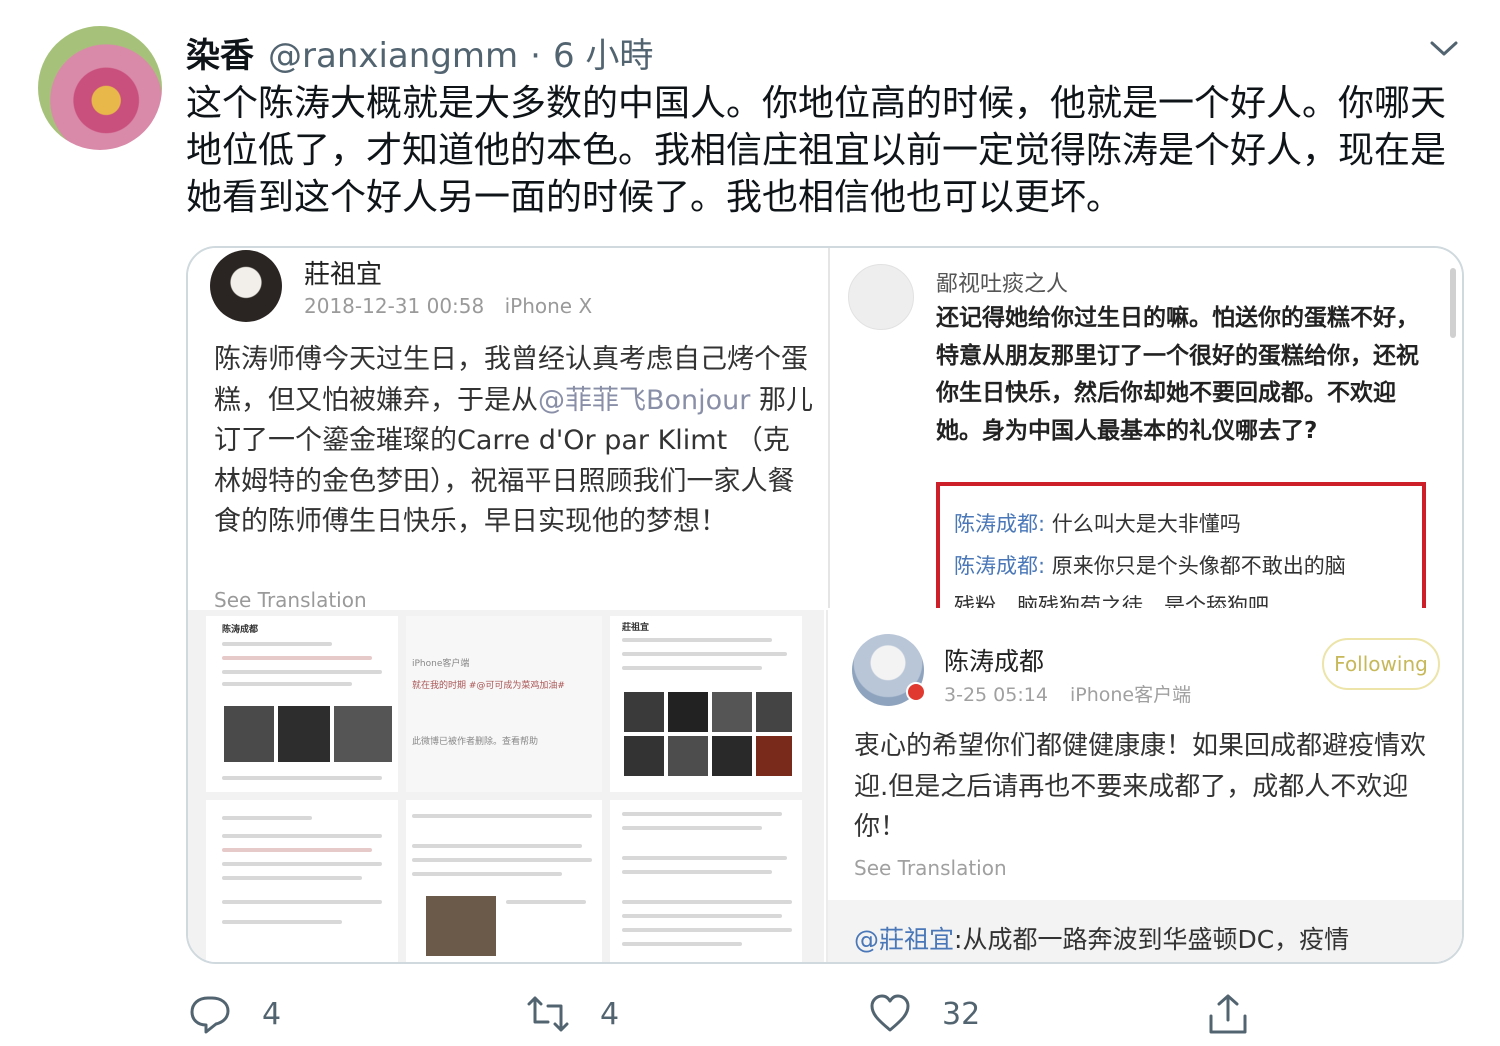 This screenshot has width=1500, height=1046. Describe the element at coordinates (394, 306) in the screenshot. I see `post-timestamp: 2018-12-31 00:58` at that location.